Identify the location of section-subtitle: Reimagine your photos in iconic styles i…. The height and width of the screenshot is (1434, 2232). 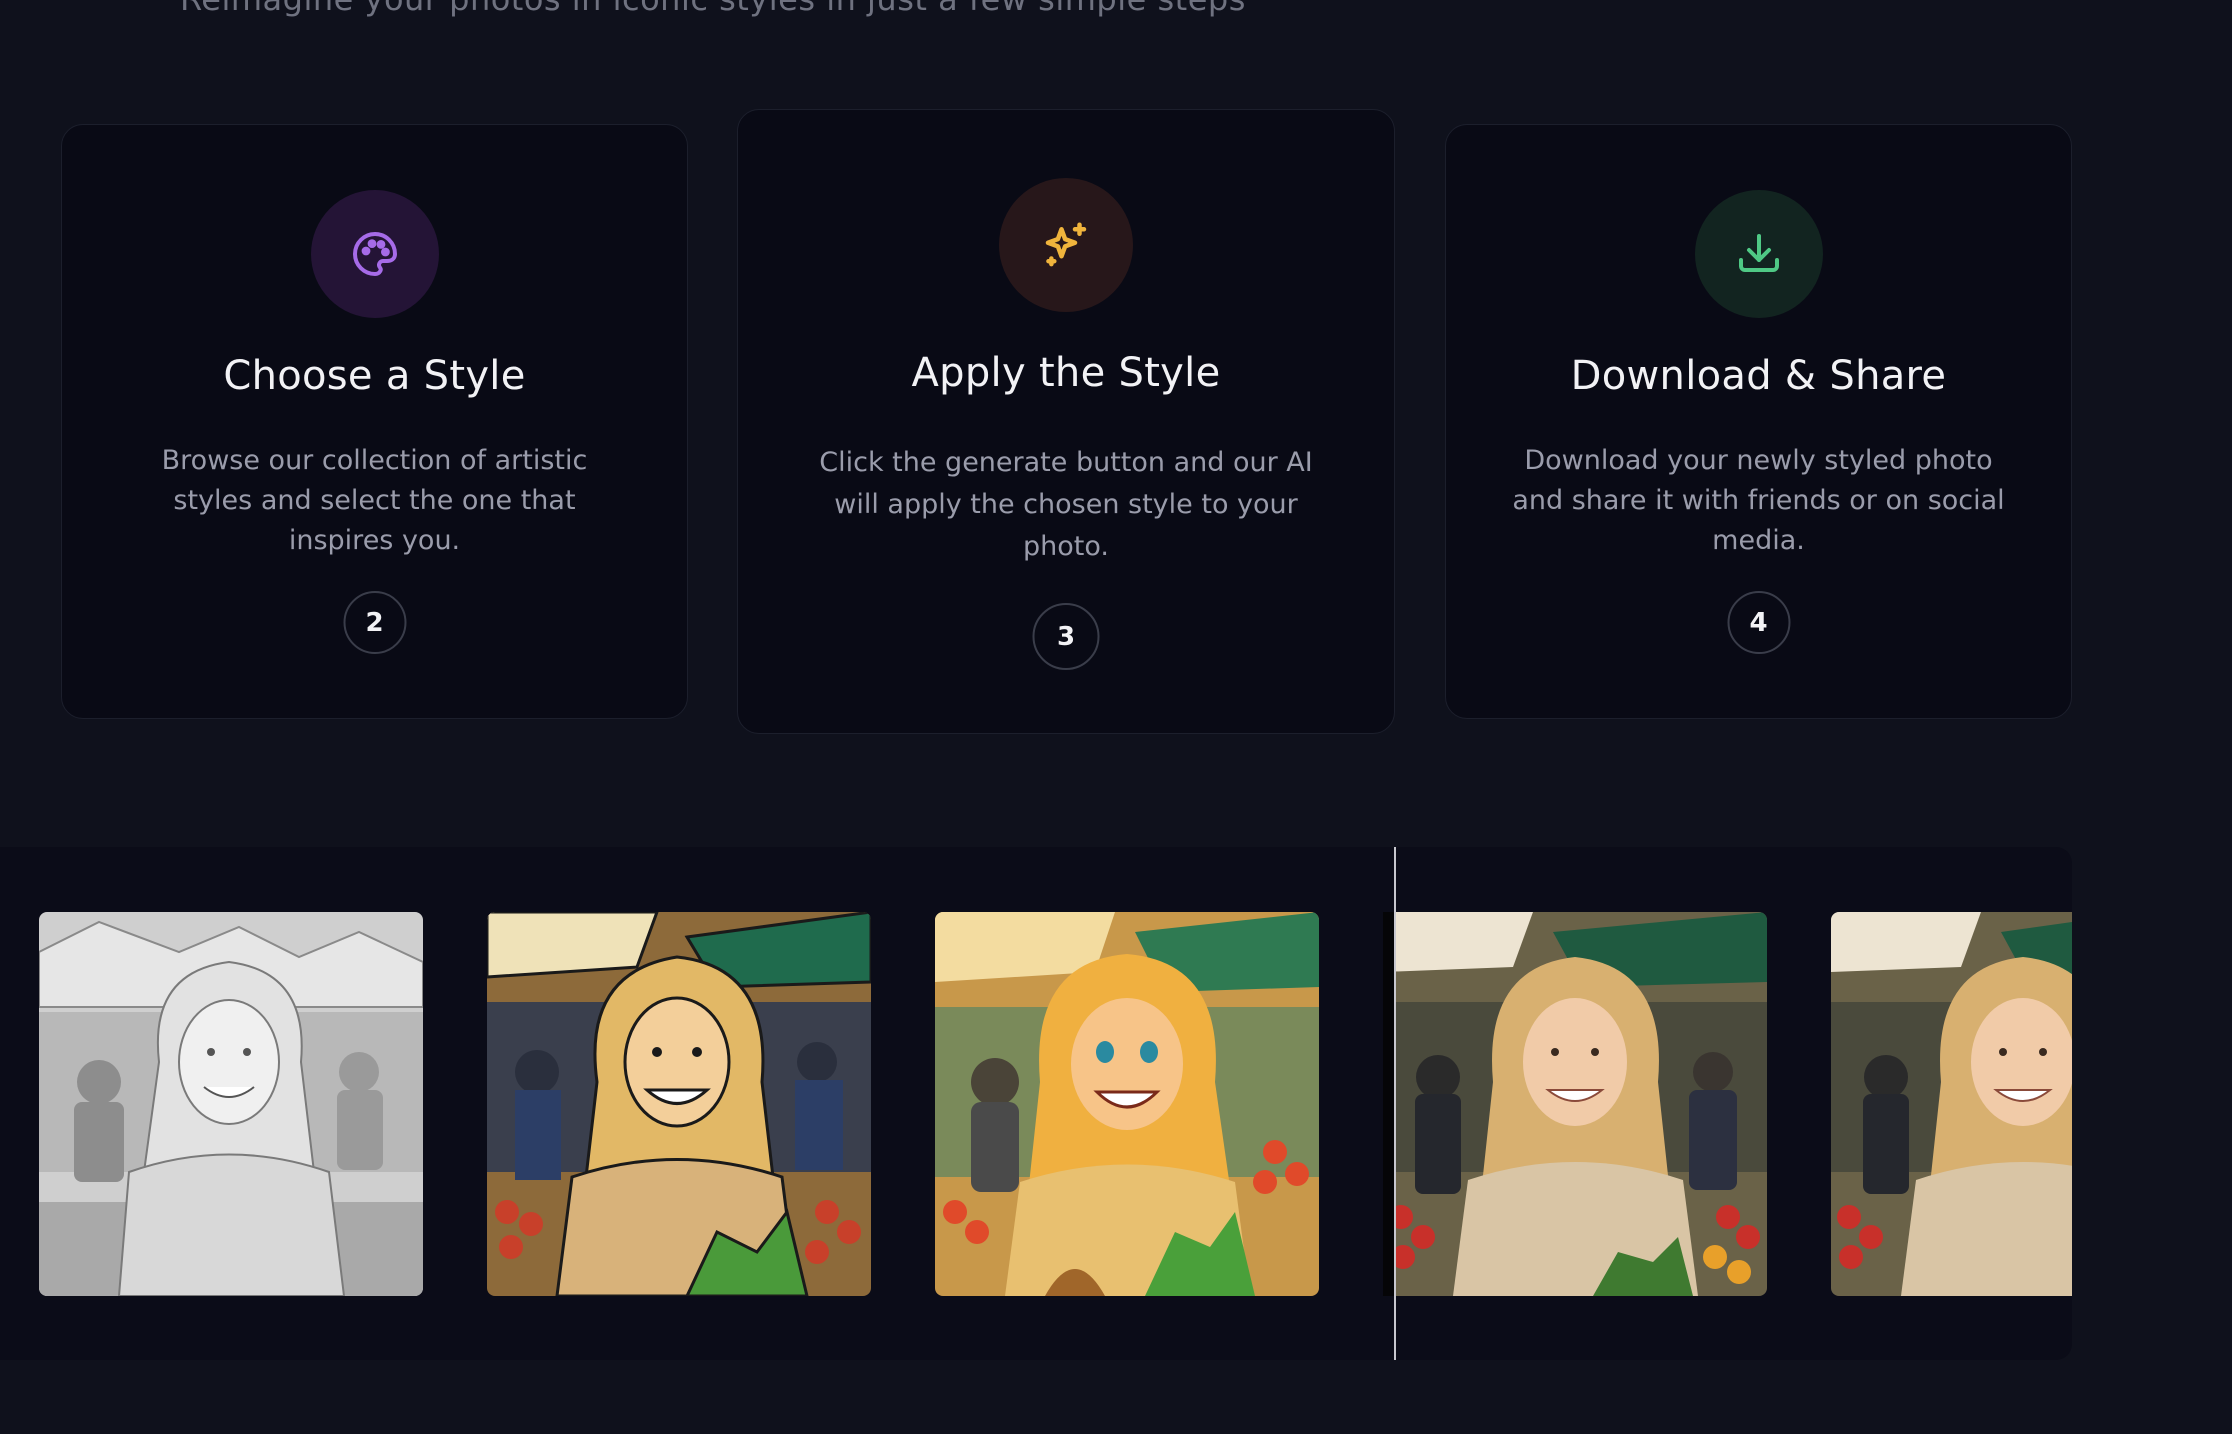
(713, 9).